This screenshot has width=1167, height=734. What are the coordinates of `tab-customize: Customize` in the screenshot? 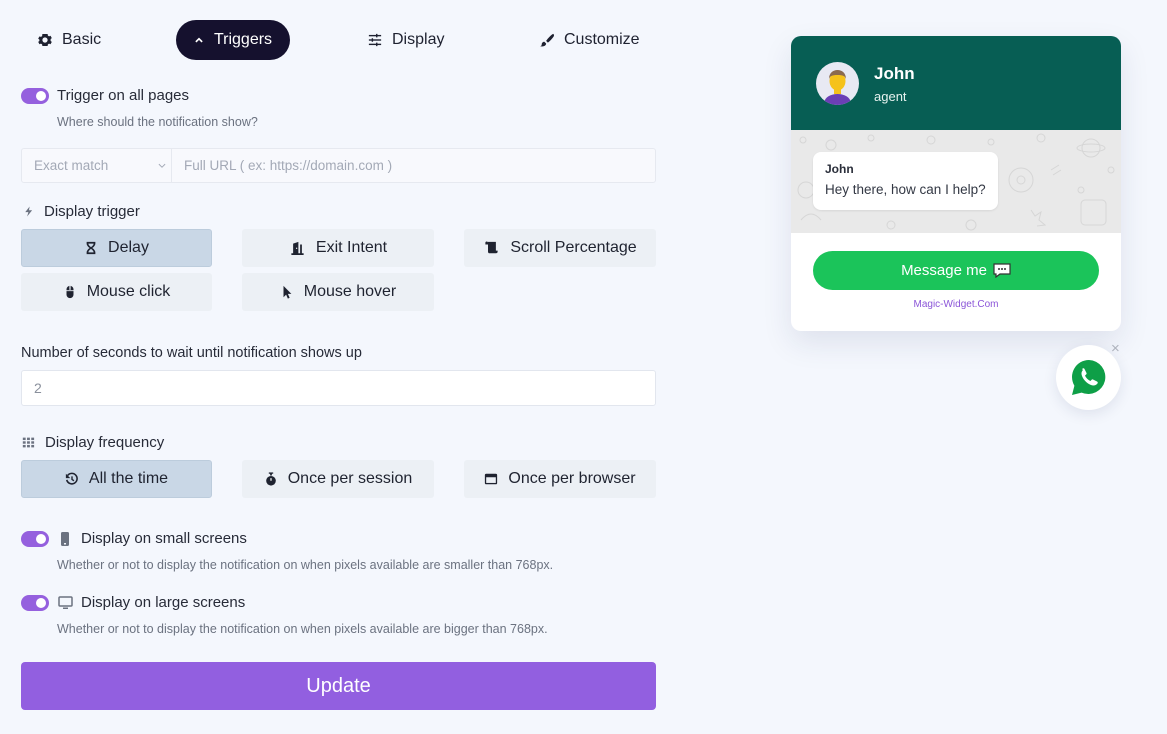 It's located at (590, 40).